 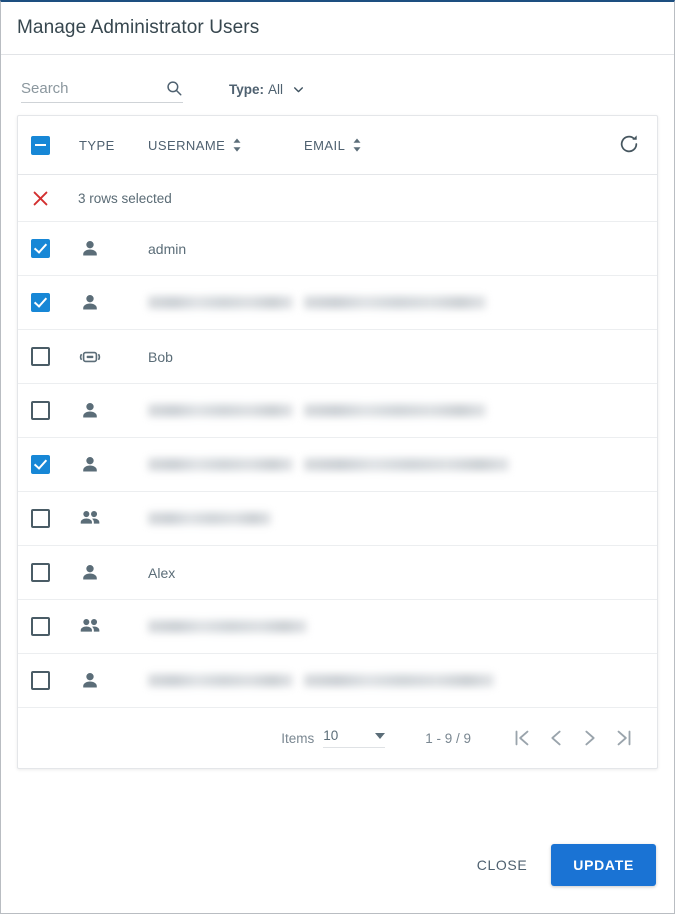 What do you see at coordinates (590, 738) in the screenshot?
I see `next-page-icon` at bounding box center [590, 738].